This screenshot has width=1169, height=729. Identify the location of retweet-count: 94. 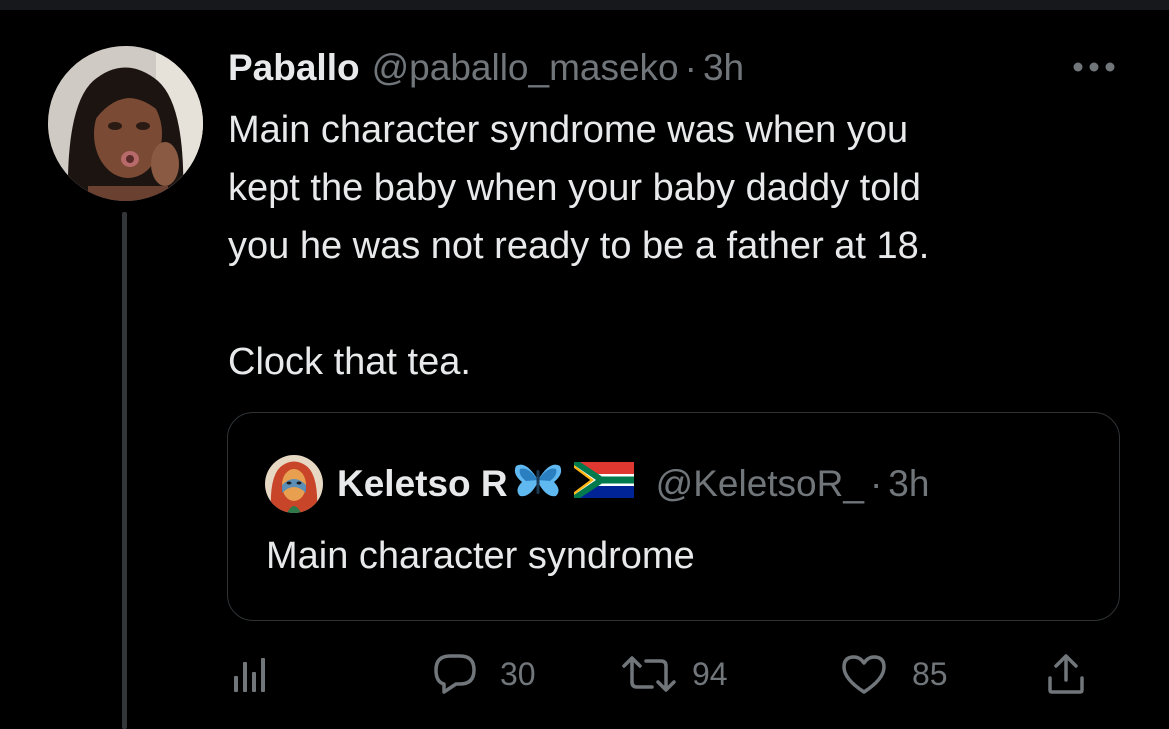
(710, 673).